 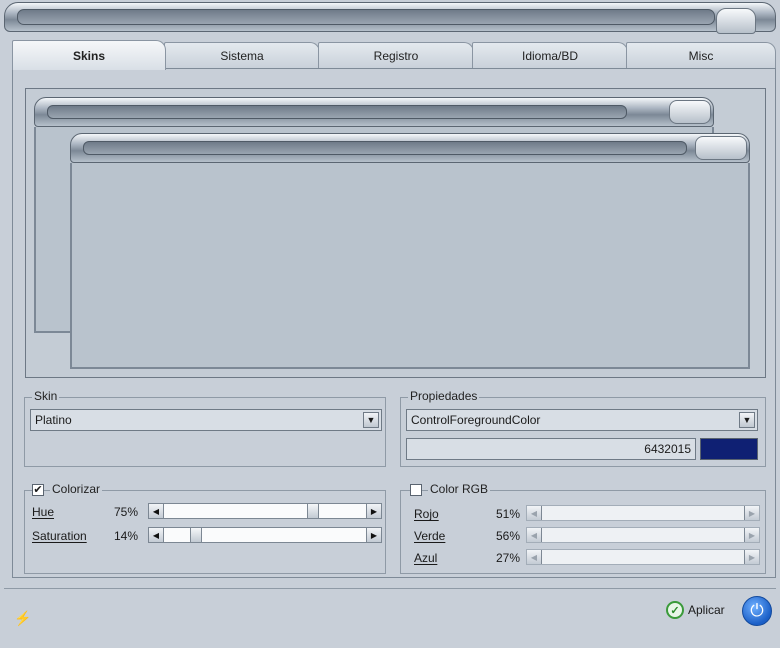 I want to click on azul-slider: ◀ ▶, so click(x=643, y=557).